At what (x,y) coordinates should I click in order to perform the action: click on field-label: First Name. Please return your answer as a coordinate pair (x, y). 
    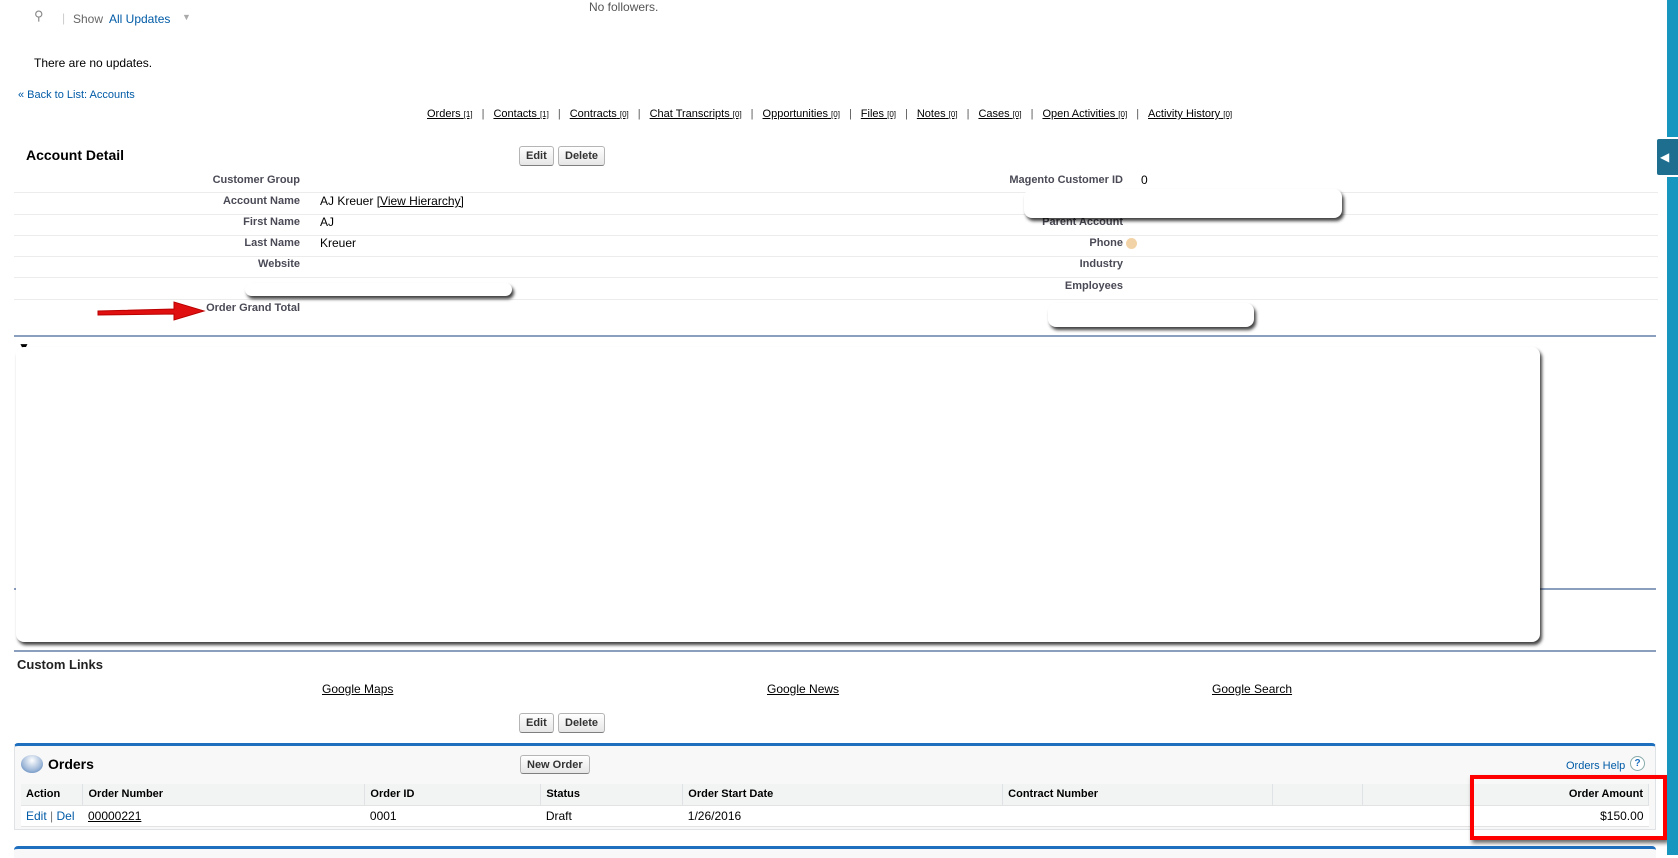
    Looking at the image, I should click on (271, 222).